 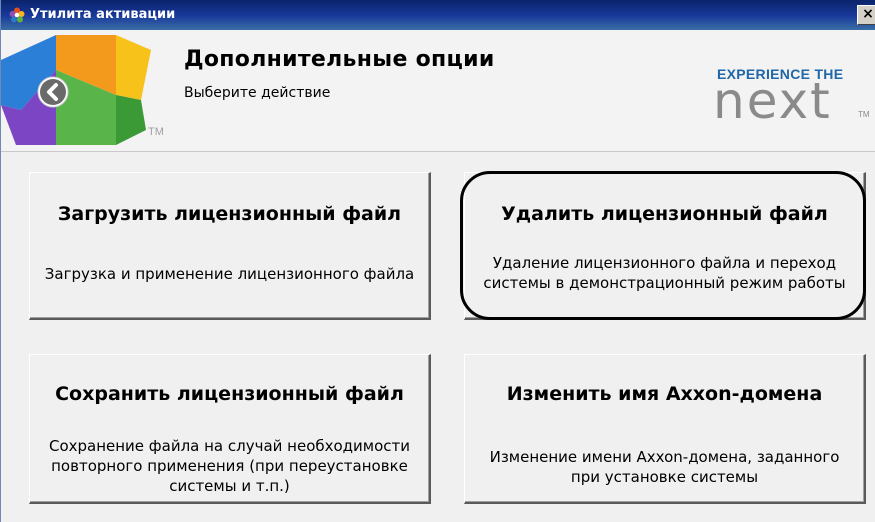 What do you see at coordinates (664, 394) in the screenshot?
I see `option-title: Изменить имя Axxon-домена` at bounding box center [664, 394].